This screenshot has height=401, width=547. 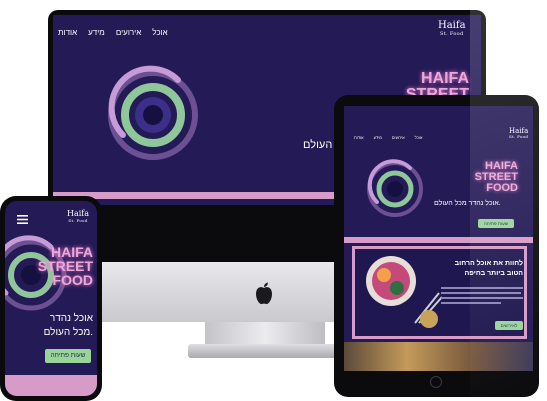 I want to click on phone-pink-band, so click(x=51, y=385).